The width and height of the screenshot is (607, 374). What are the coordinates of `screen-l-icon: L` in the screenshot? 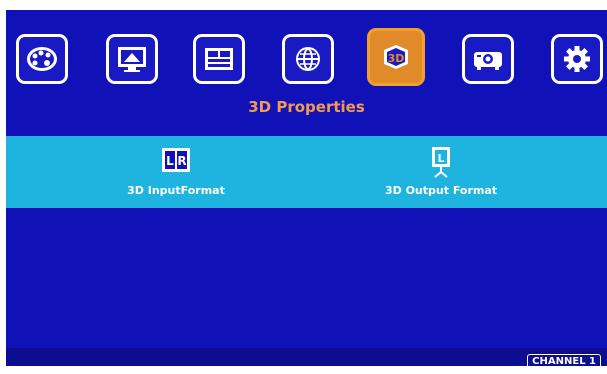 It's located at (441, 162).